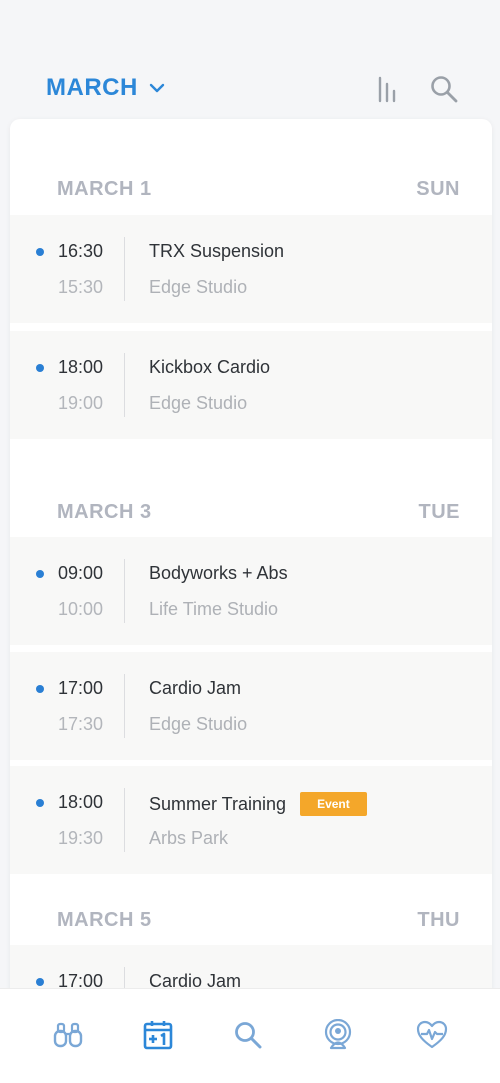 This screenshot has width=500, height=1083. I want to click on month-selector: MARCH, so click(106, 88).